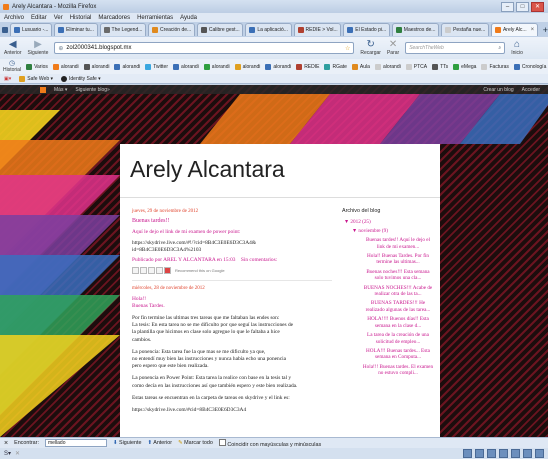  I want to click on reload-button: ↻ Recargar, so click(370, 48).